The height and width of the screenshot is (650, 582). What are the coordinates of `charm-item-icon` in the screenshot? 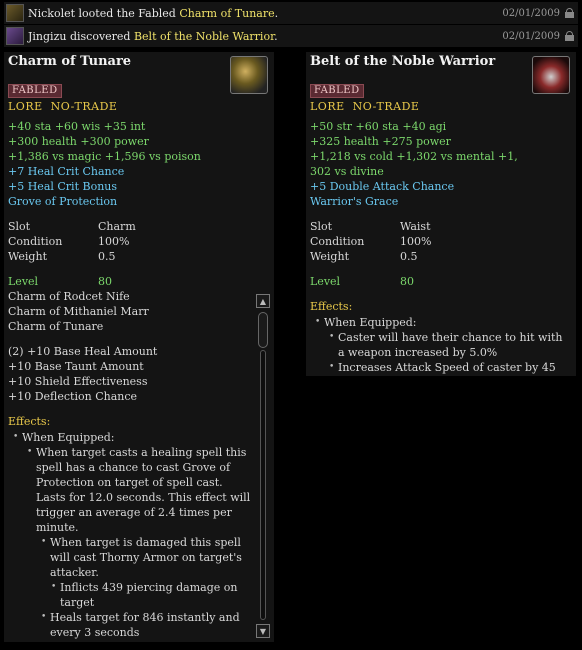 It's located at (249, 75).